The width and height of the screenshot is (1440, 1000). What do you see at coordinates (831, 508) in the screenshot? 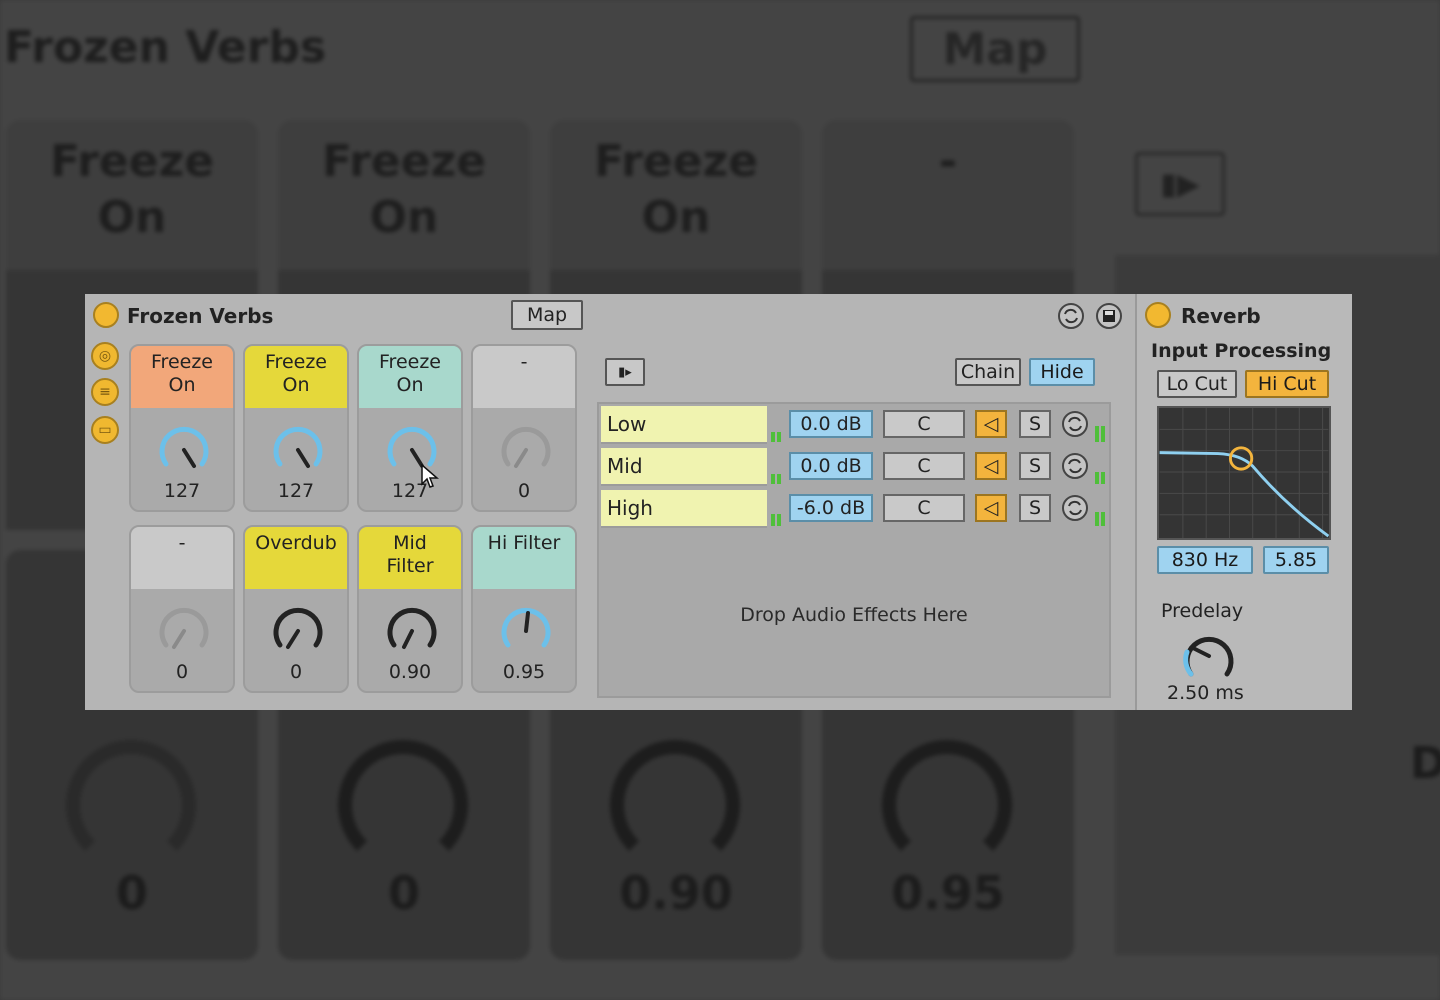
I see `chain-volume-field: -6.0 dB` at bounding box center [831, 508].